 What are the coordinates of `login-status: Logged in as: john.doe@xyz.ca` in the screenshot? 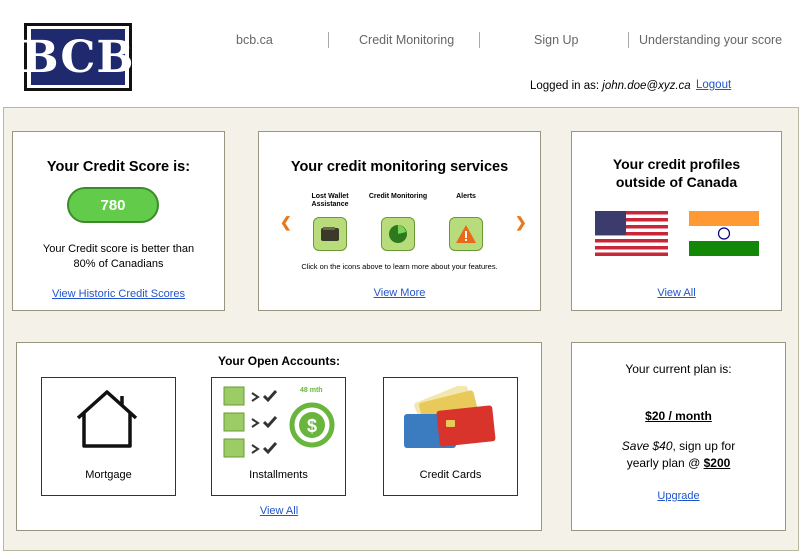 It's located at (610, 86).